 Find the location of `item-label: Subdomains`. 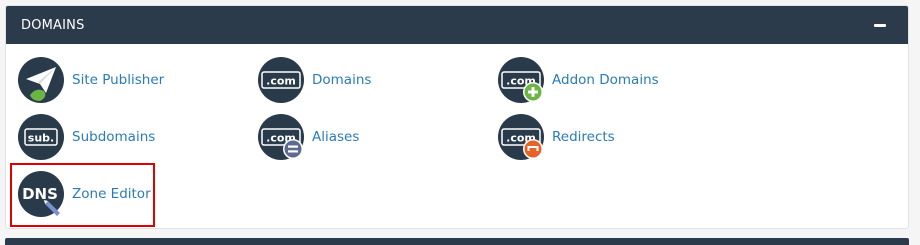

item-label: Subdomains is located at coordinates (114, 137).